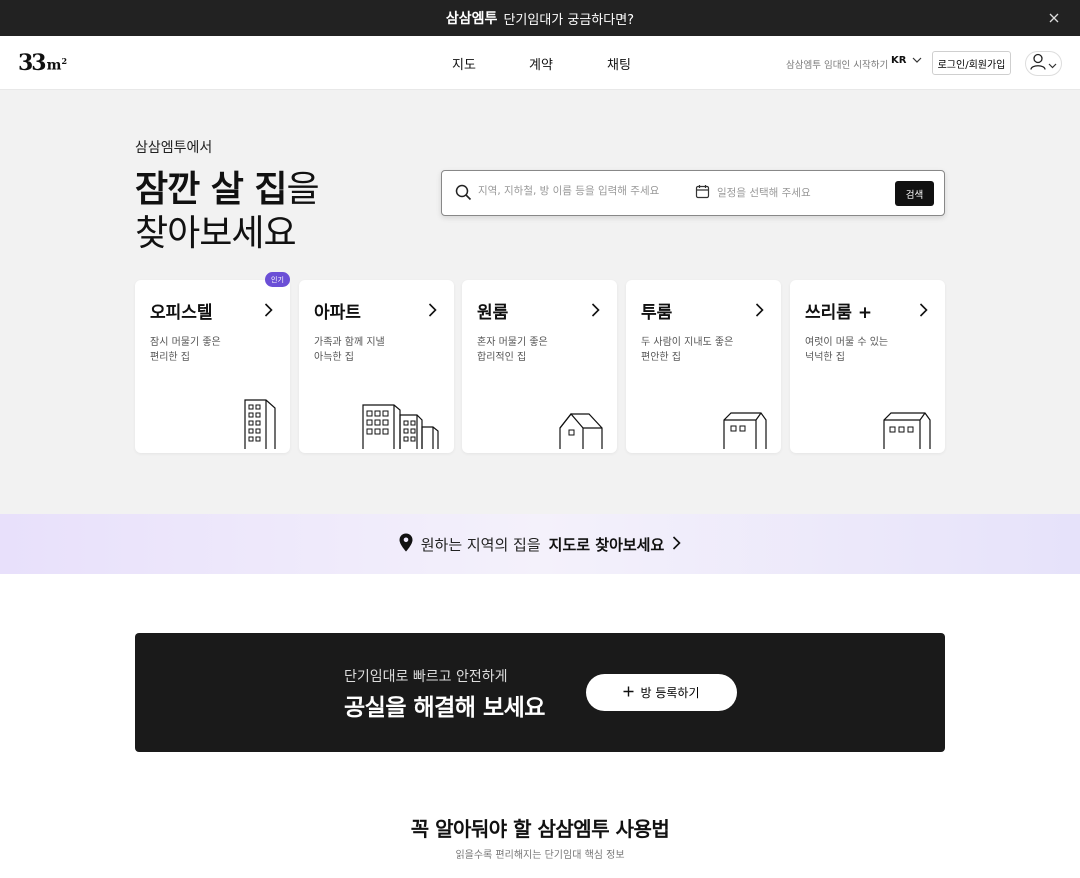  Describe the element at coordinates (606, 544) in the screenshot. I see `map-banner-cta: 지도로 찾아보세요` at that location.